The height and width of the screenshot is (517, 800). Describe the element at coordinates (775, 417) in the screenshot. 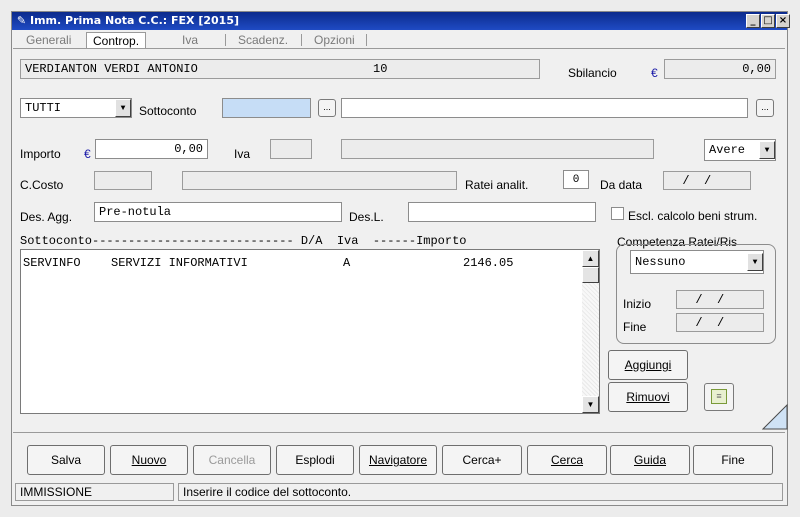

I see `resize-grip-icon` at that location.